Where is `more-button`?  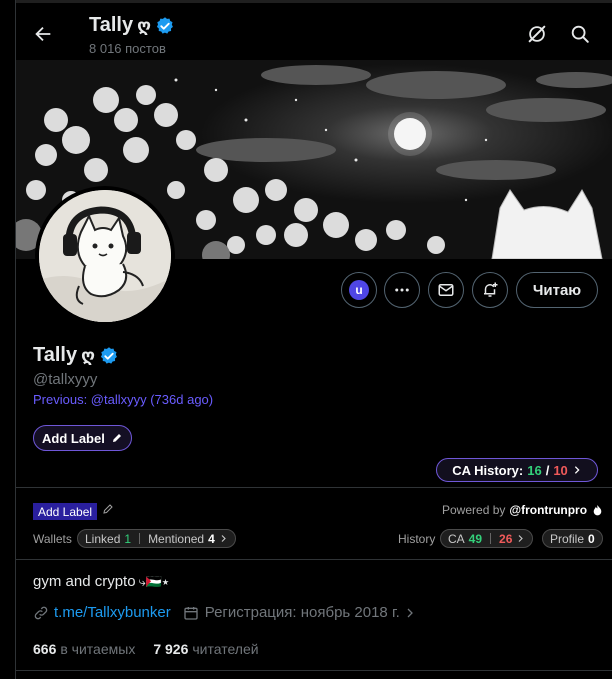
more-button is located at coordinates (402, 290).